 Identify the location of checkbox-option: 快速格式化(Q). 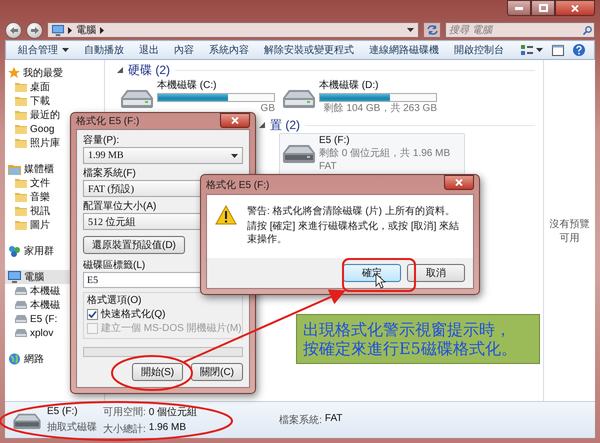
(126, 314).